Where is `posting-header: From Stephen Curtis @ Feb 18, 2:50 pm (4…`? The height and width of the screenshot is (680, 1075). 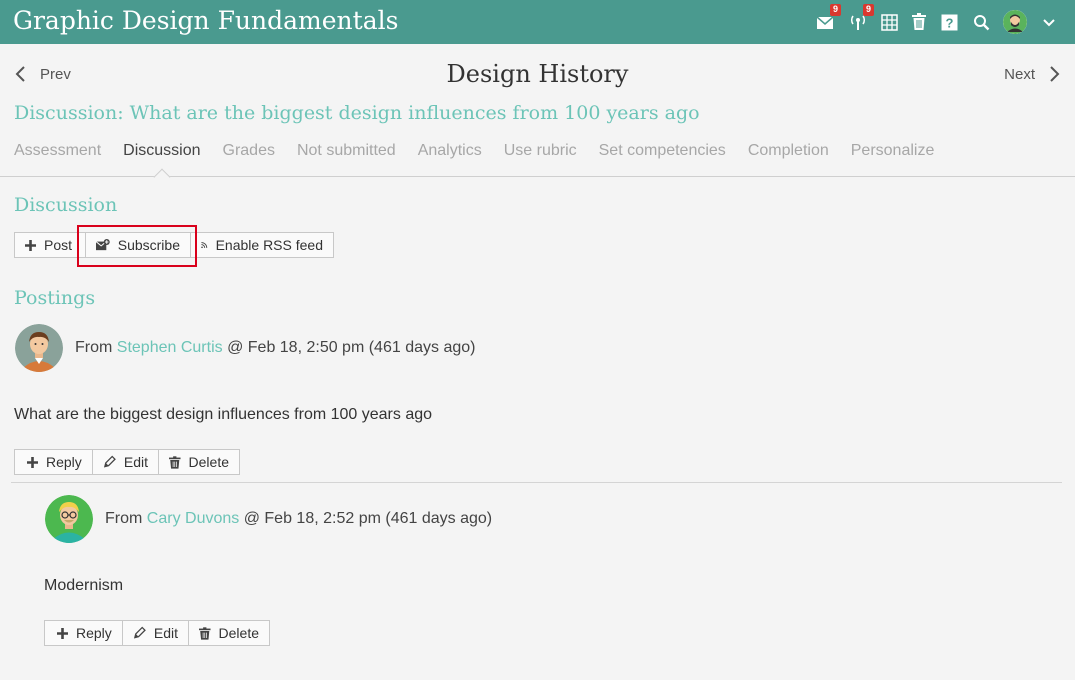
posting-header: From Stephen Curtis @ Feb 18, 2:50 pm (4… is located at coordinates (245, 348).